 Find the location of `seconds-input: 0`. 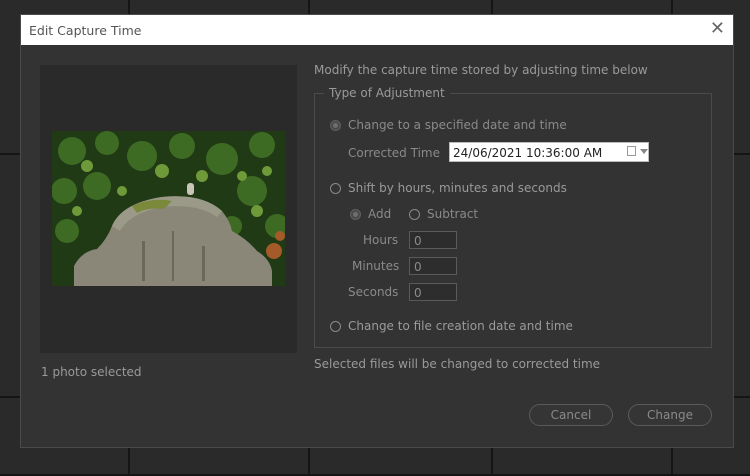

seconds-input: 0 is located at coordinates (433, 292).